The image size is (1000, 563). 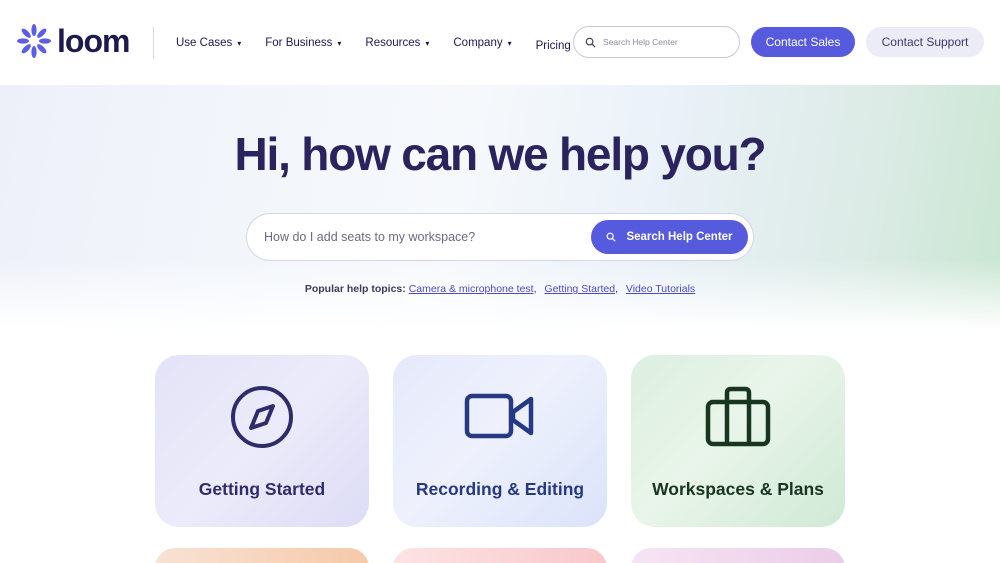 What do you see at coordinates (153, 43) in the screenshot?
I see `header-divider` at bounding box center [153, 43].